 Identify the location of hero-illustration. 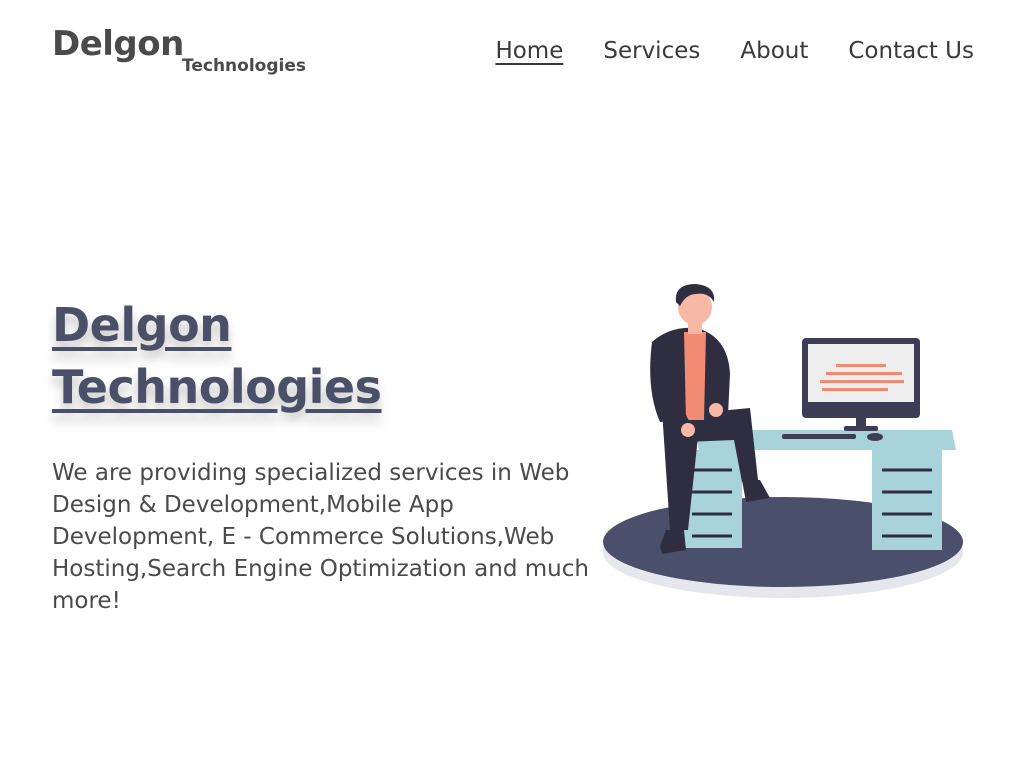
(783, 441).